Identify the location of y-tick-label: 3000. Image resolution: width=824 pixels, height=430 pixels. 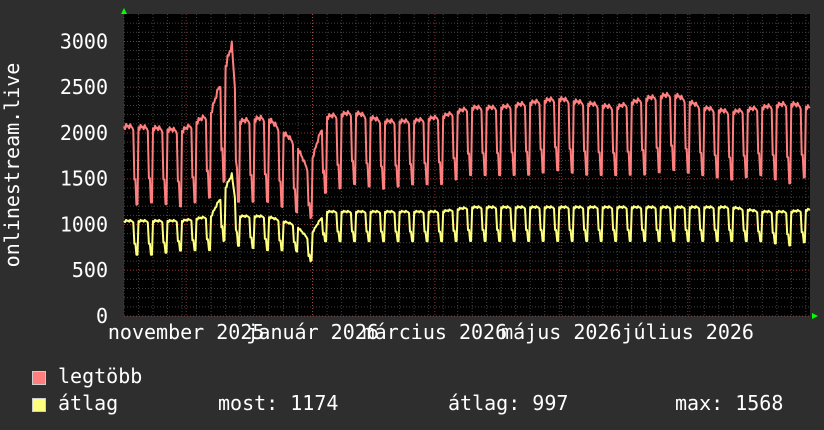
(84, 41).